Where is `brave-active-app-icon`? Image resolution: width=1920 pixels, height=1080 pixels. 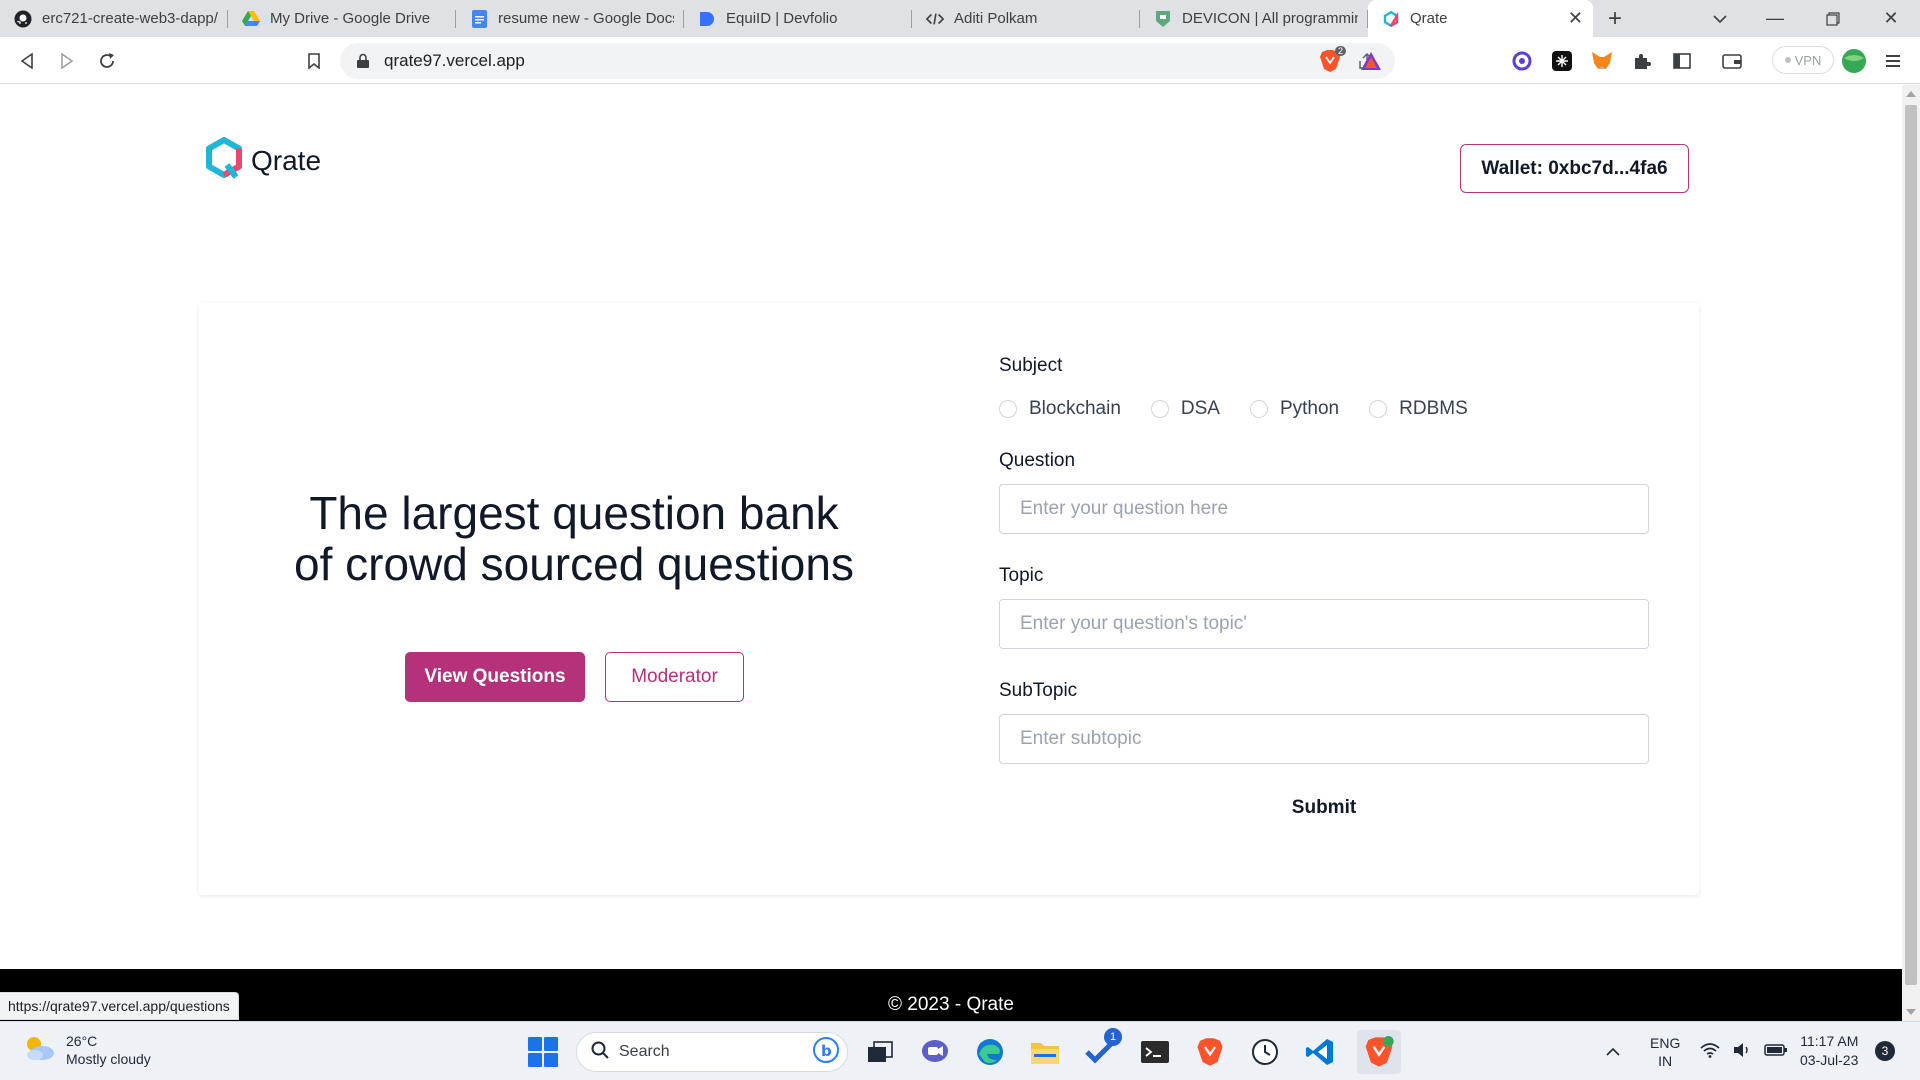 brave-active-app-icon is located at coordinates (1379, 1052).